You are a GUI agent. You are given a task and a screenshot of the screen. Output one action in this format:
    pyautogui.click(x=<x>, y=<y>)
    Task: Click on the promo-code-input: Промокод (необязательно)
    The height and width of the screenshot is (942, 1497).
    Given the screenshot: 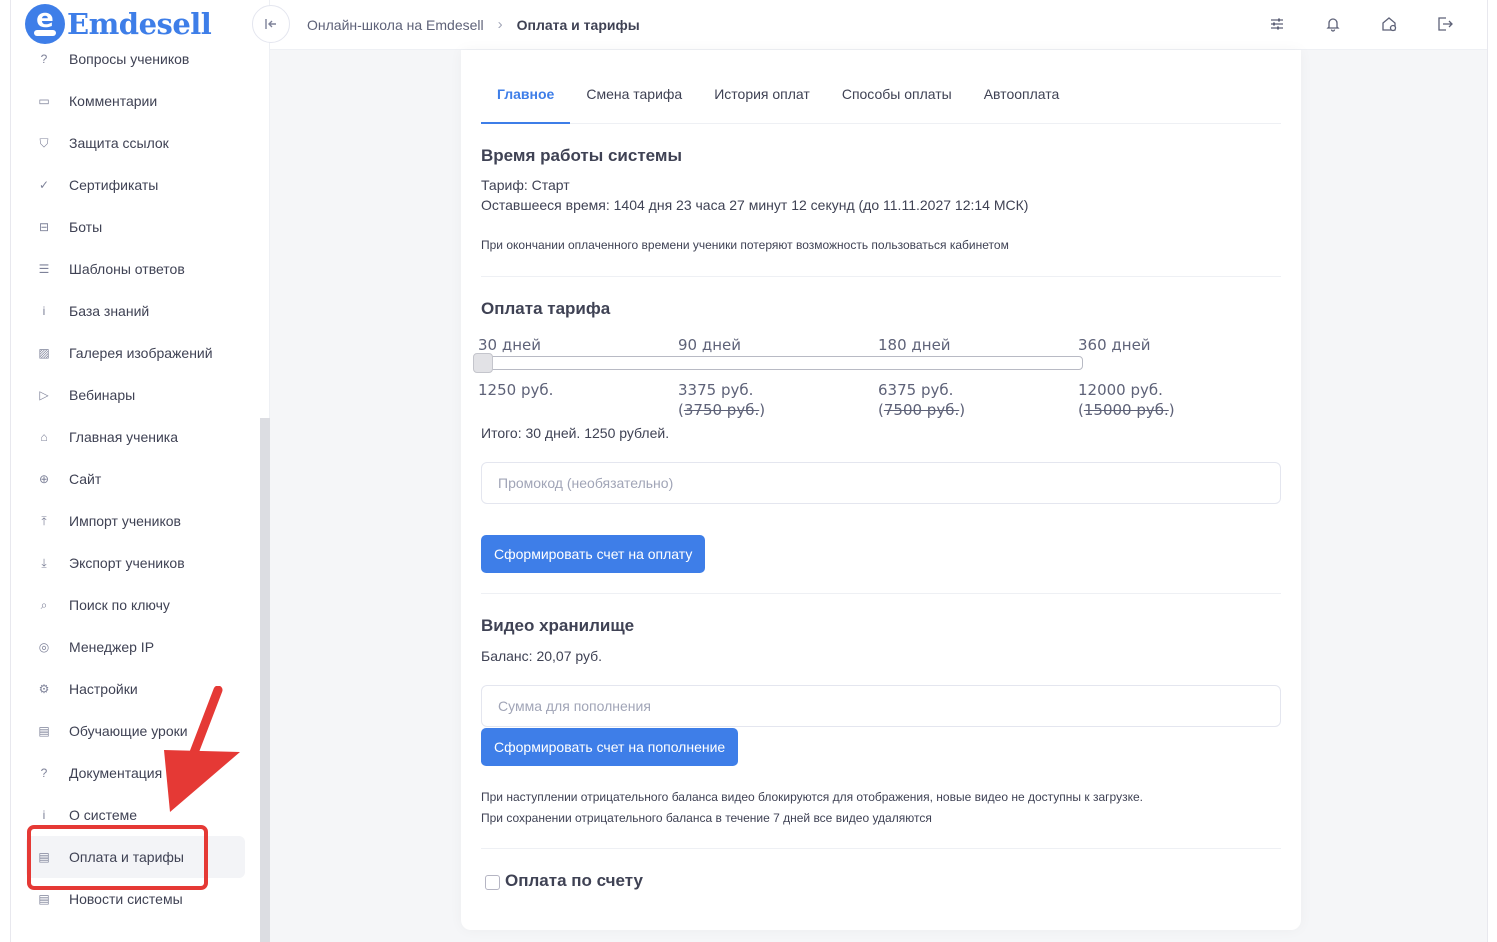 What is the action you would take?
    pyautogui.click(x=881, y=483)
    